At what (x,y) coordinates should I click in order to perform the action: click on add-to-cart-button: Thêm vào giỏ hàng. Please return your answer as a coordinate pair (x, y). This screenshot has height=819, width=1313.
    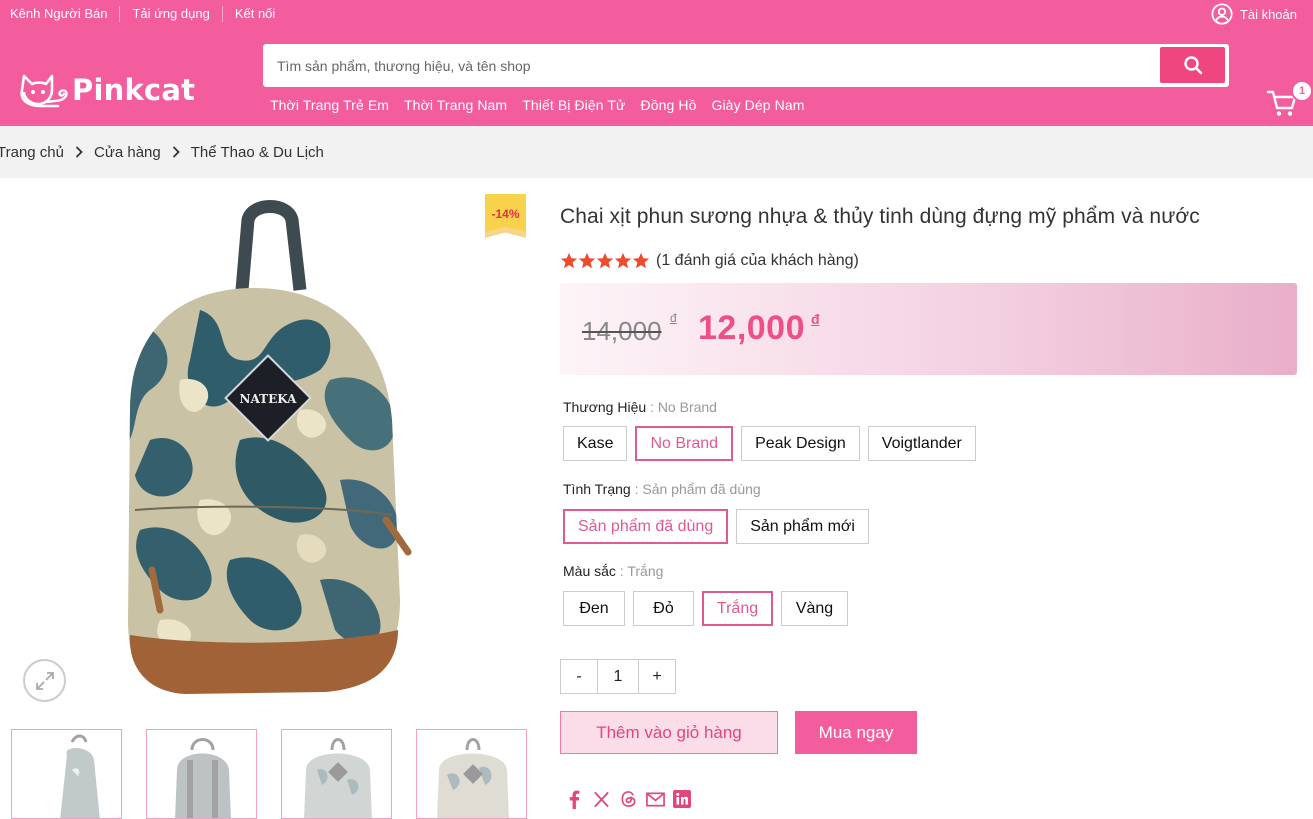
    Looking at the image, I should click on (669, 732).